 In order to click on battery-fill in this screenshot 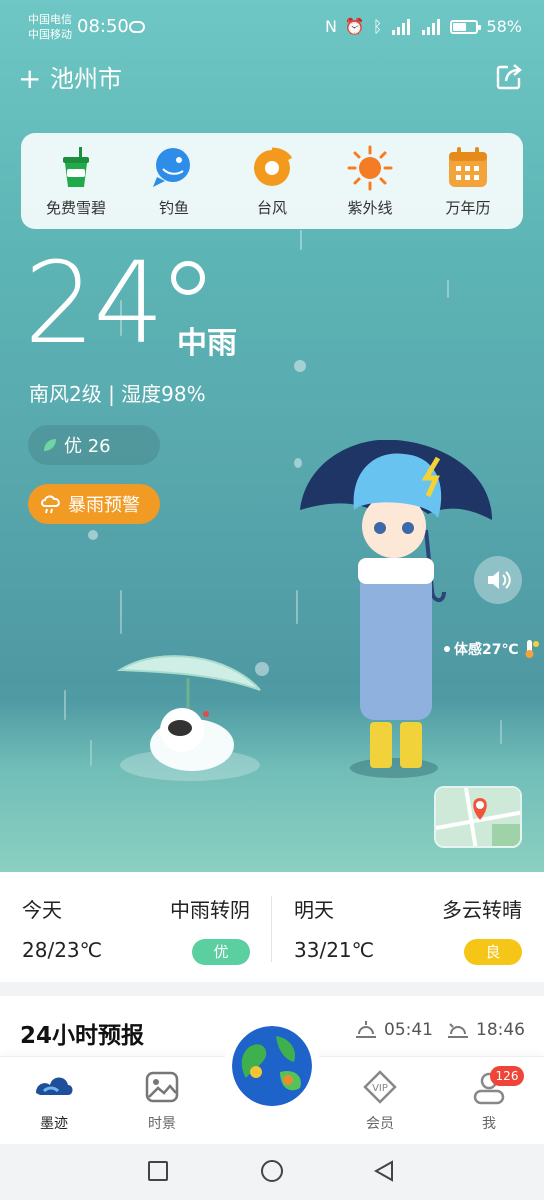, I will do `click(460, 26)`.